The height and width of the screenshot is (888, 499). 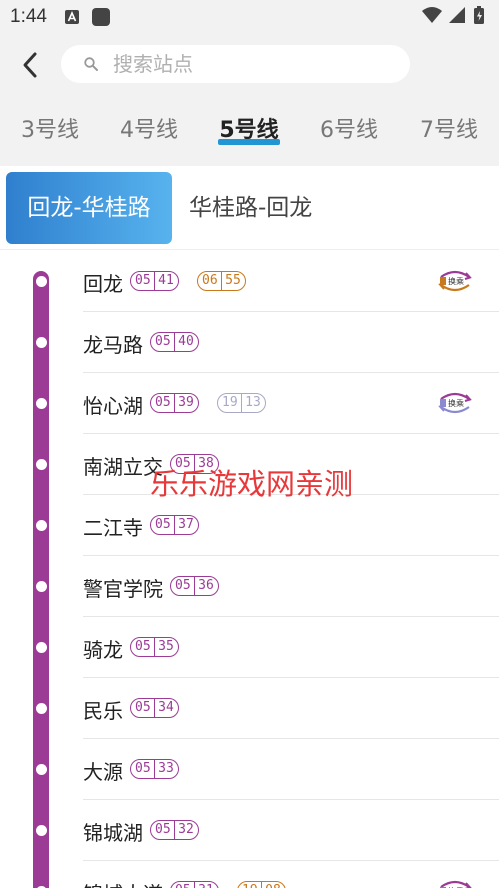 I want to click on search-icon, so click(x=91, y=64).